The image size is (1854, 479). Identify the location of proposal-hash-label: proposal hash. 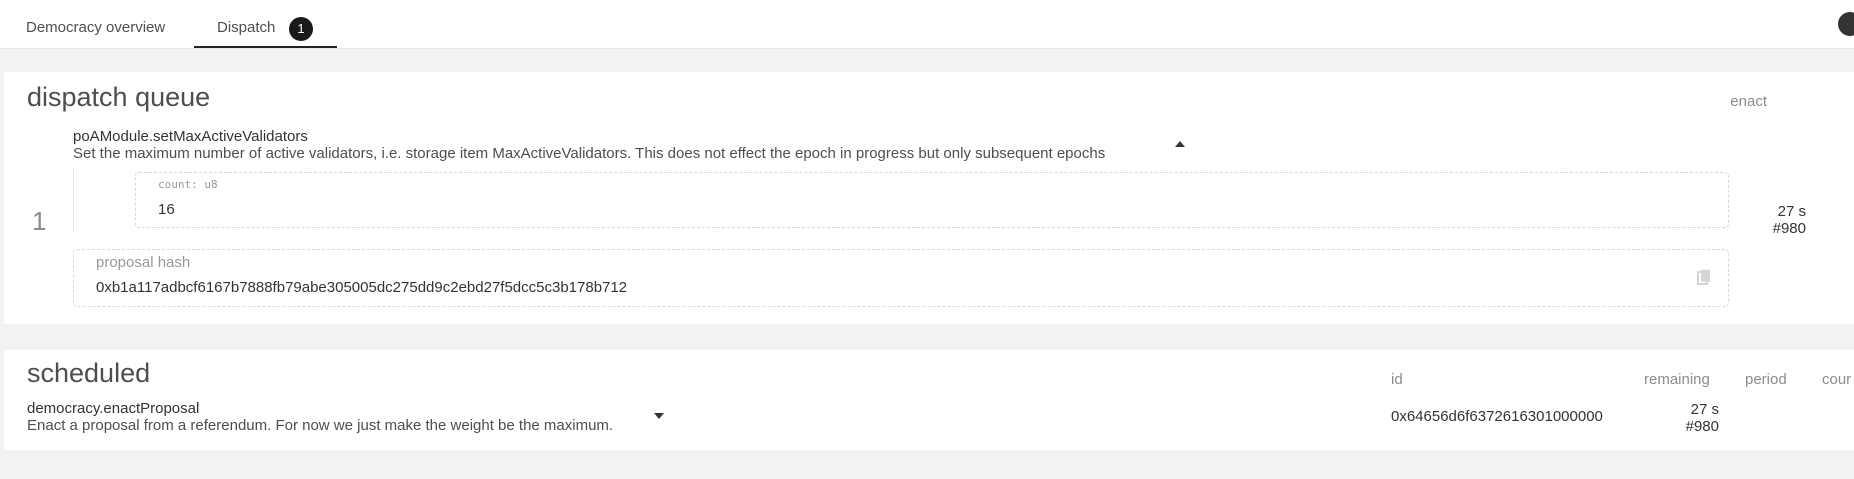
(143, 262).